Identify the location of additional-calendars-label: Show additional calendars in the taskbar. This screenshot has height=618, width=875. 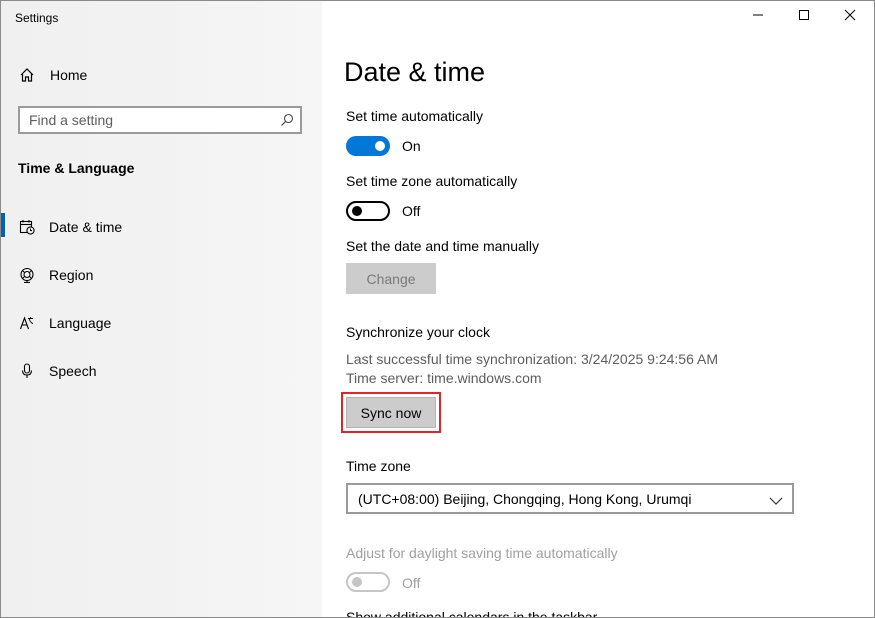
(471, 613).